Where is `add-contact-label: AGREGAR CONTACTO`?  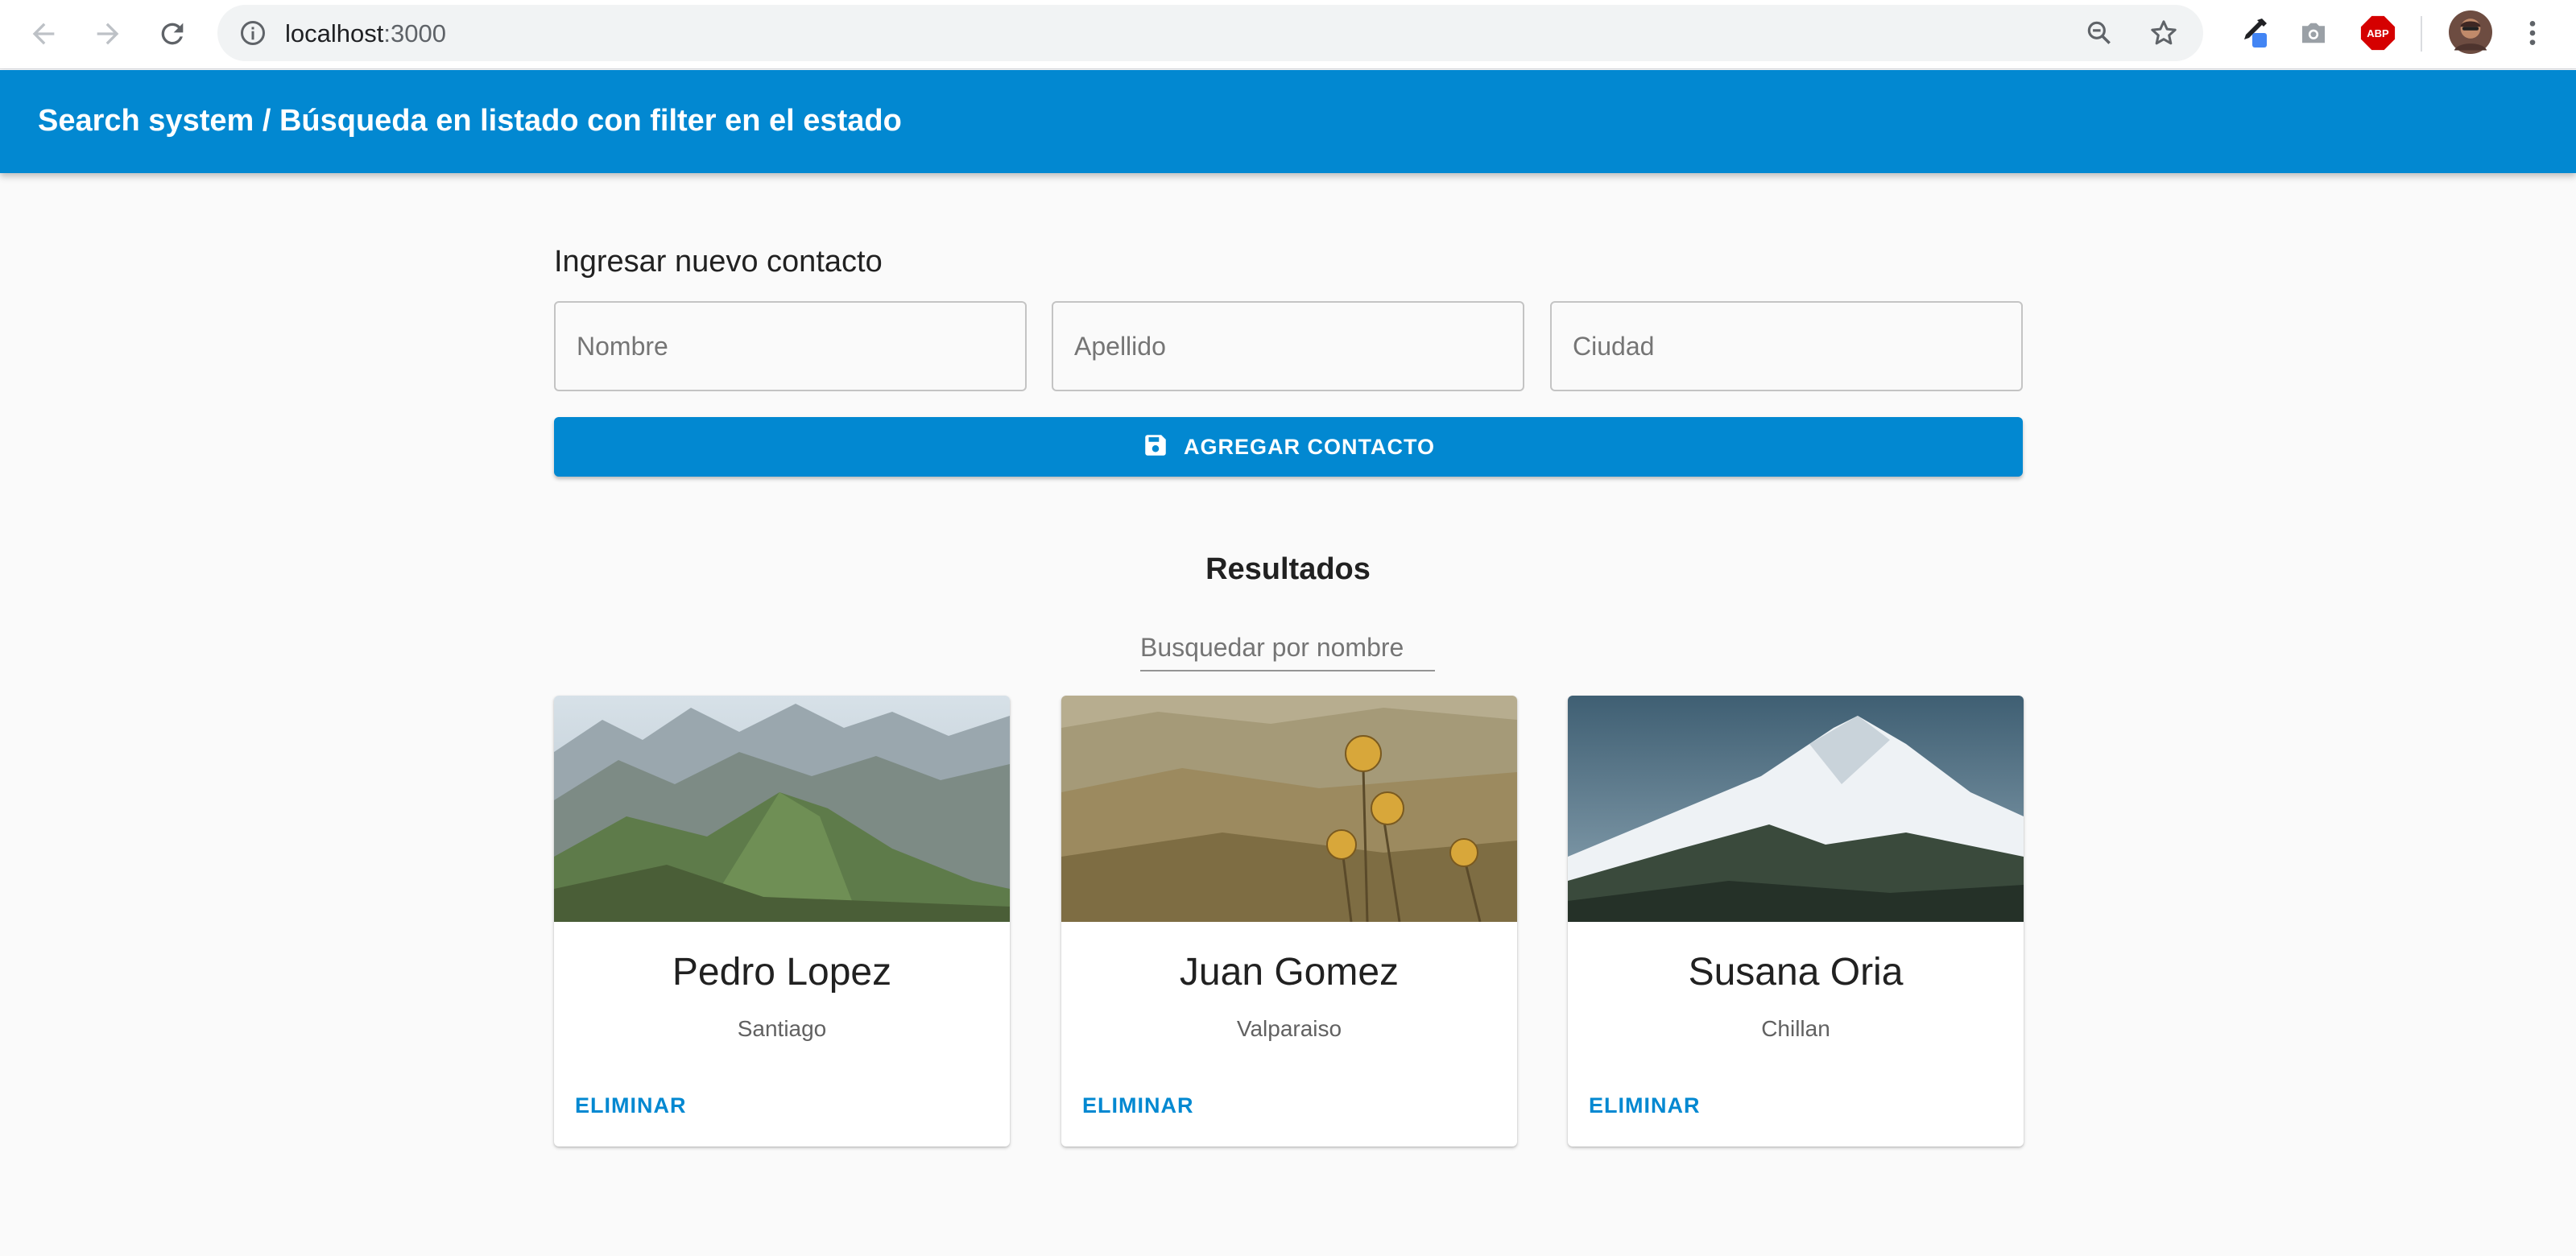 add-contact-label: AGREGAR CONTACTO is located at coordinates (1309, 446).